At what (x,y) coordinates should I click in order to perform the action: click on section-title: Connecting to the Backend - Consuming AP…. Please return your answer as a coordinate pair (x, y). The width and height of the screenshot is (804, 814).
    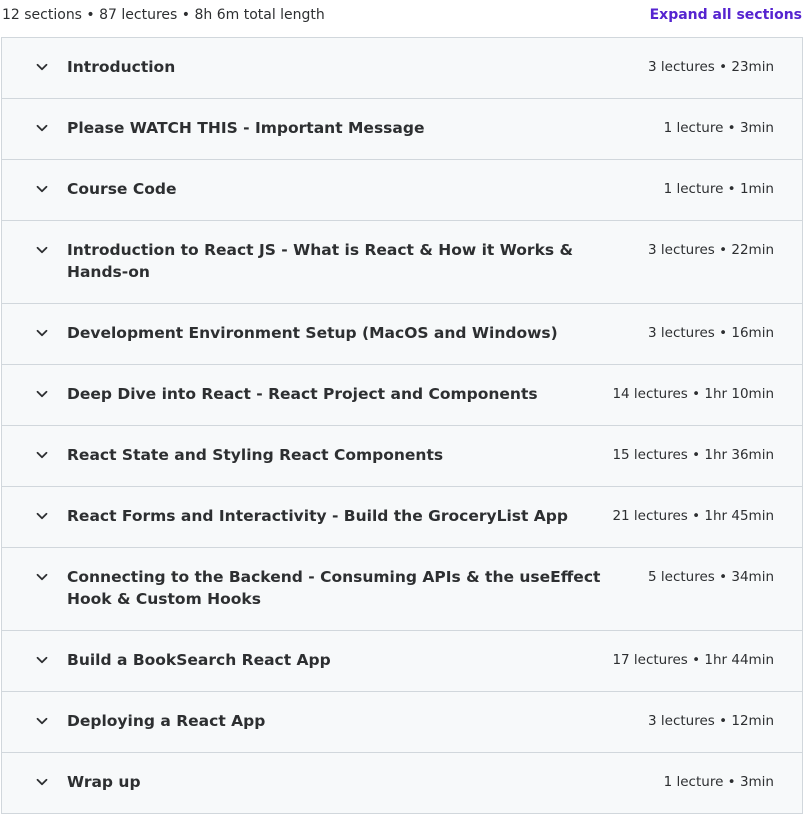
    Looking at the image, I should click on (334, 588).